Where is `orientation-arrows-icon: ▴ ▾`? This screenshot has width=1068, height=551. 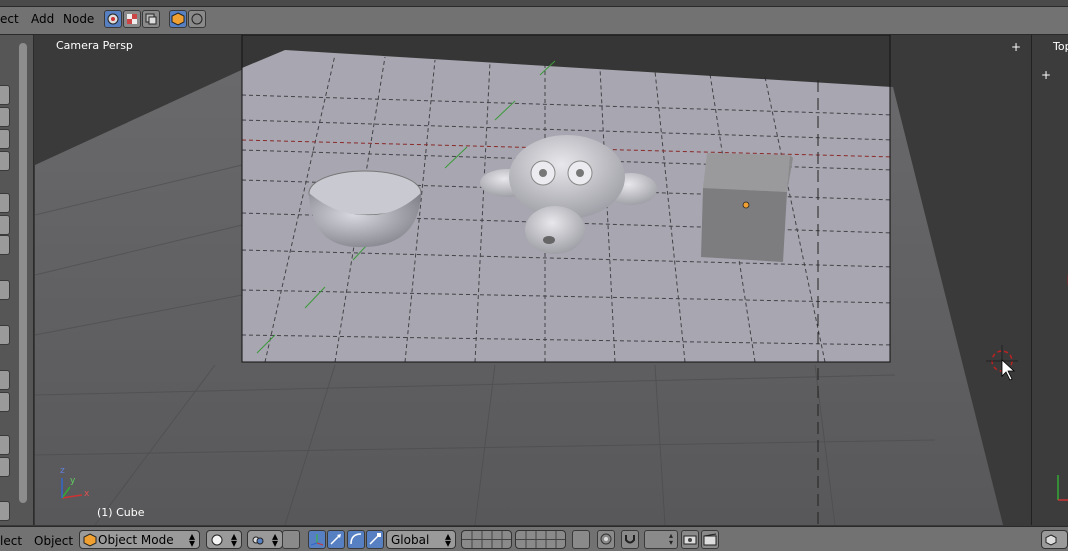
orientation-arrows-icon: ▴ ▾ is located at coordinates (447, 539).